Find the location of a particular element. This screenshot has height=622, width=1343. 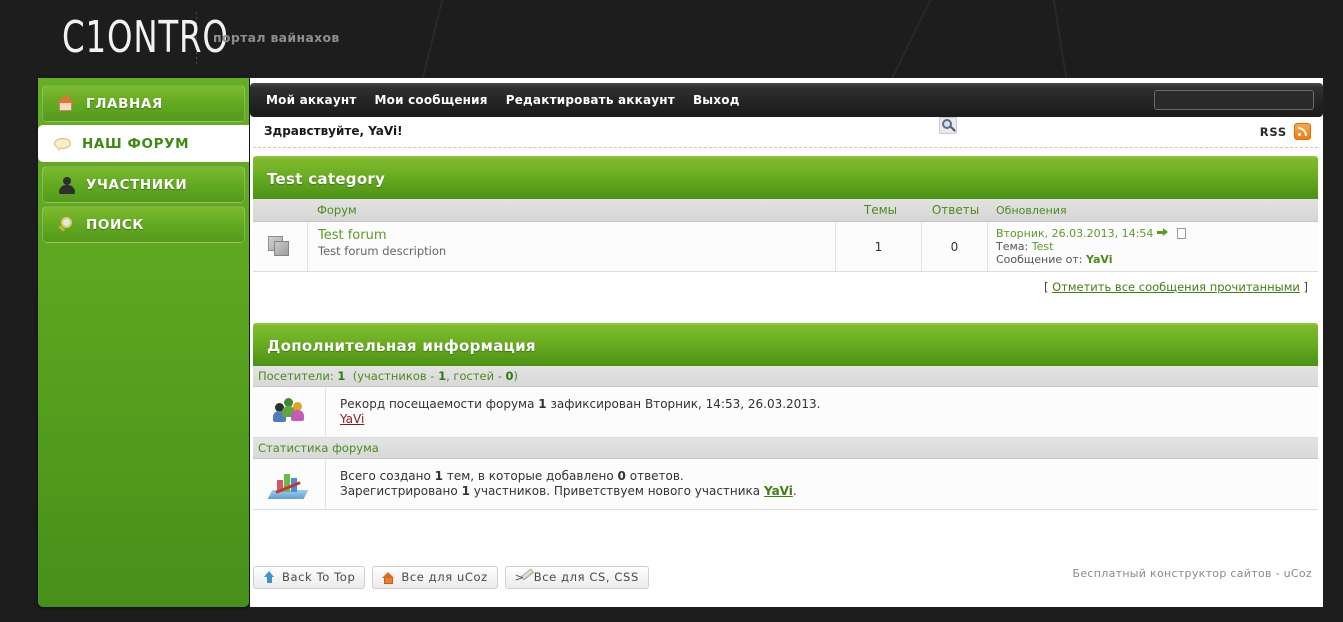

search-area is located at coordinates (1126, 112).